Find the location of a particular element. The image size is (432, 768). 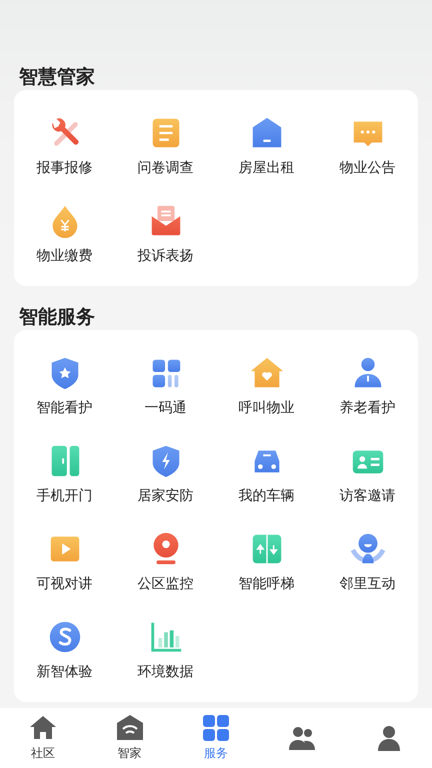

tab: 服务 is located at coordinates (216, 738).